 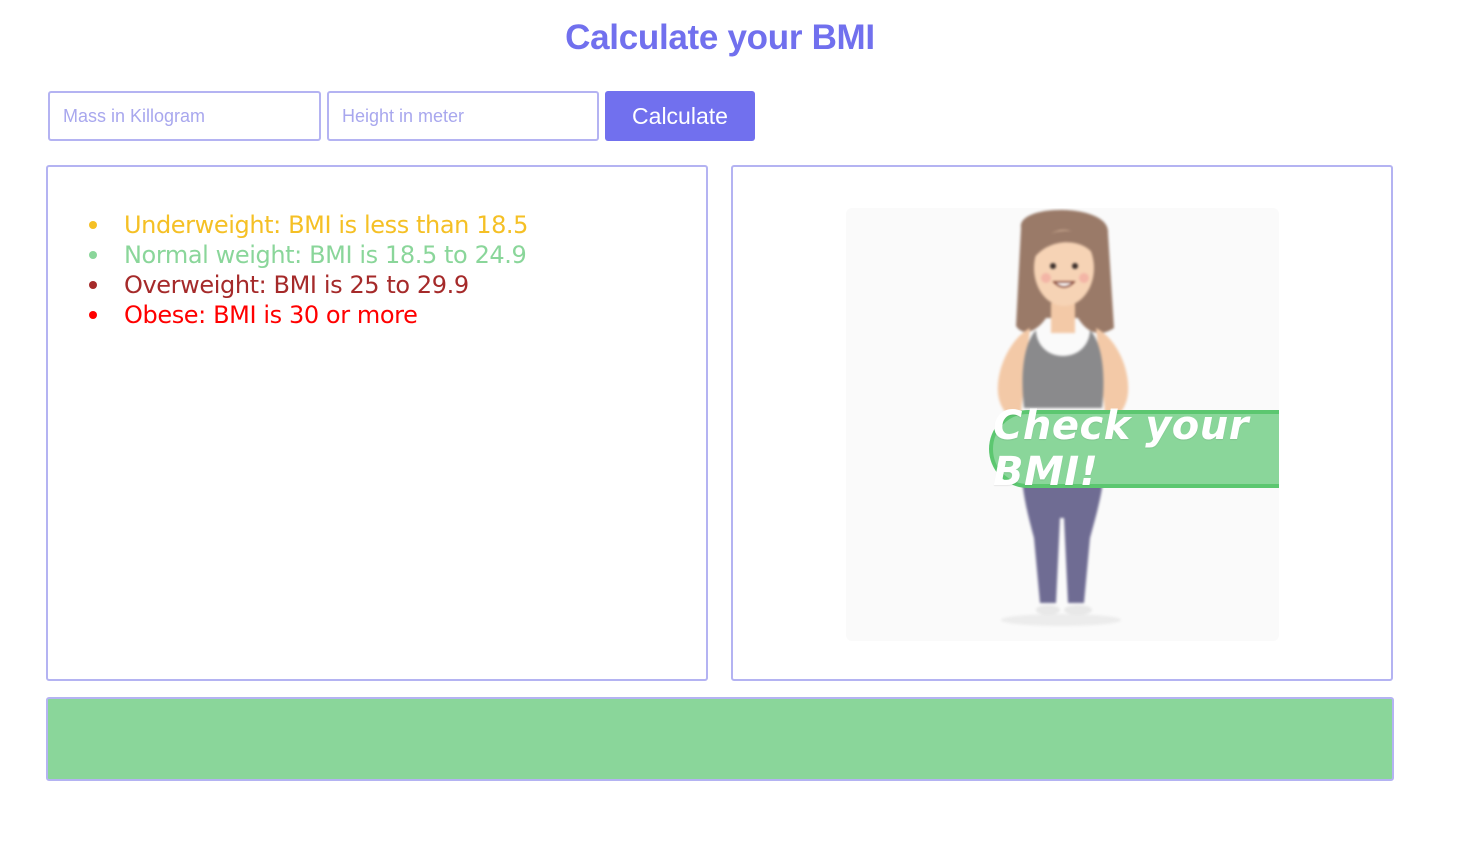 I want to click on category-obese: Obese: BMI is 30 or more, so click(x=308, y=315).